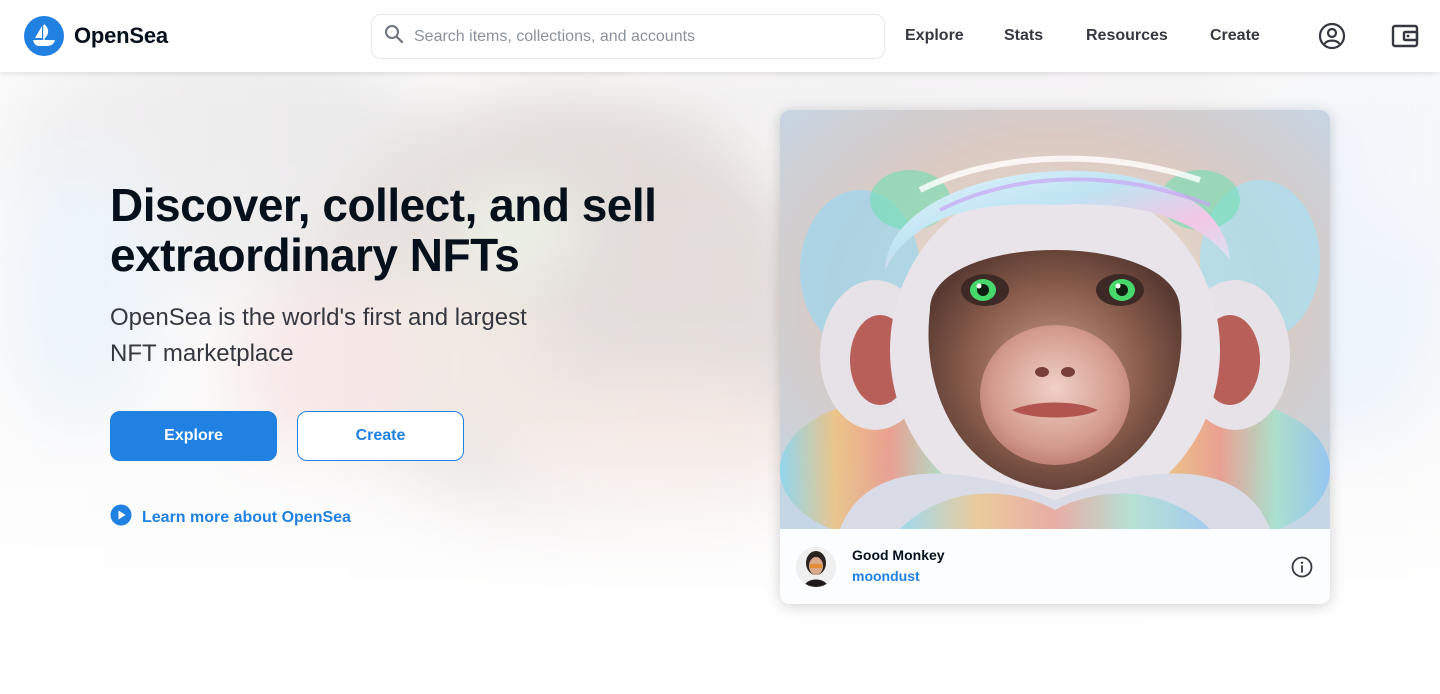 The image size is (1440, 694). What do you see at coordinates (121, 517) in the screenshot?
I see `play-circle-icon` at bounding box center [121, 517].